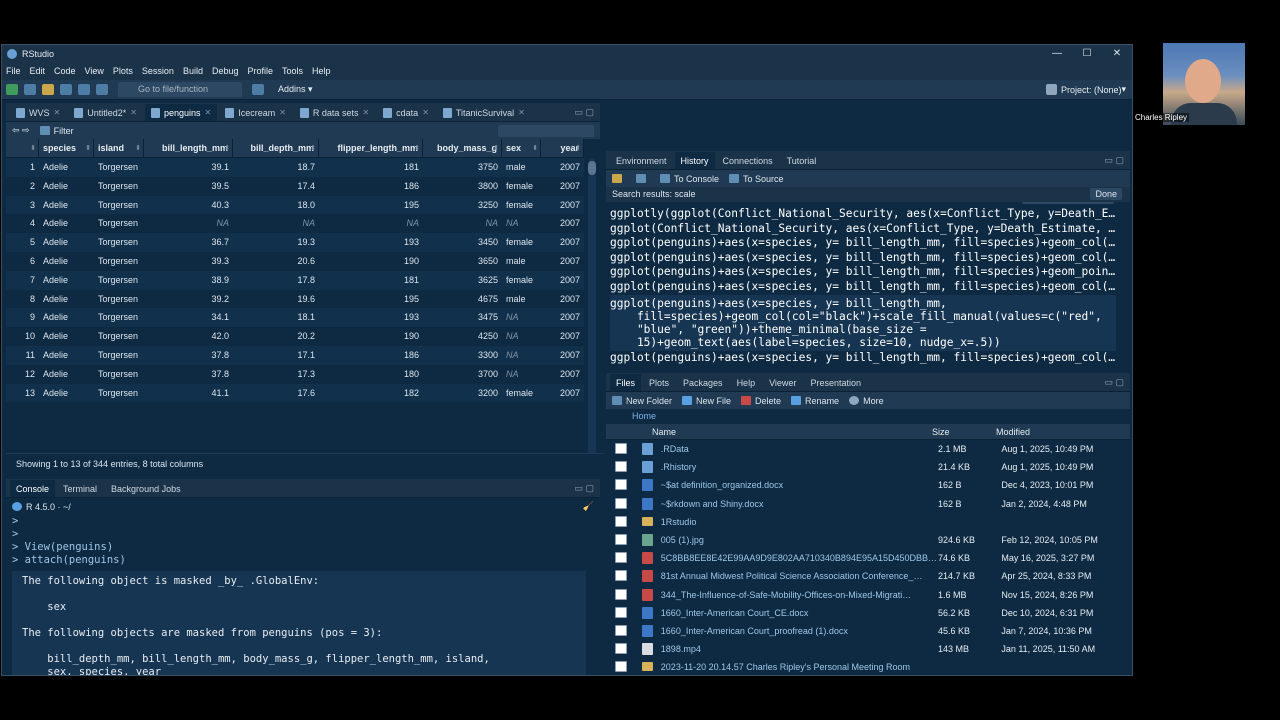  I want to click on tab-background-jobs: Background Jobs, so click(146, 488).